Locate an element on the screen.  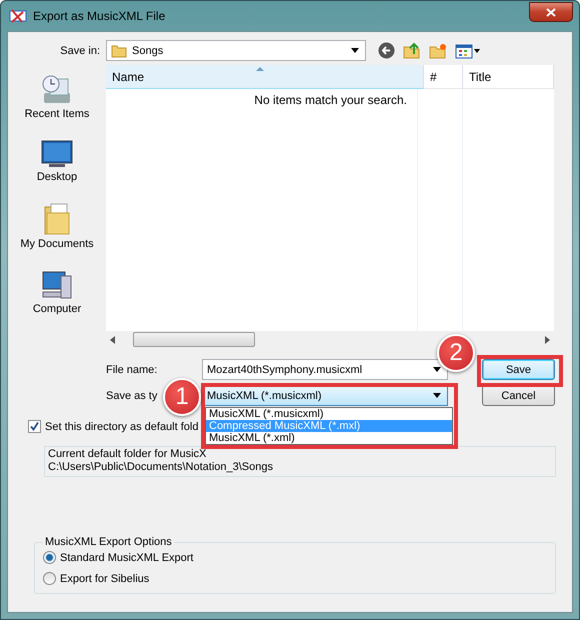
scroll-right-icon is located at coordinates (547, 340).